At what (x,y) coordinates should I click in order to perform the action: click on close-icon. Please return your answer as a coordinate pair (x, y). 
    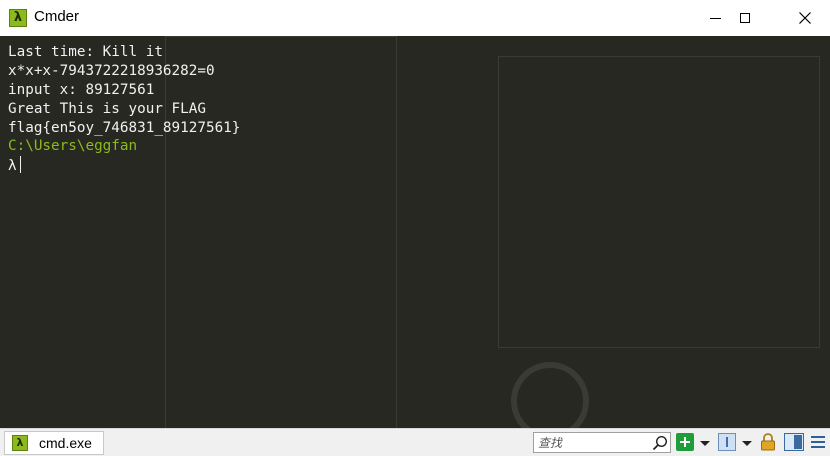
    Looking at the image, I should click on (805, 18).